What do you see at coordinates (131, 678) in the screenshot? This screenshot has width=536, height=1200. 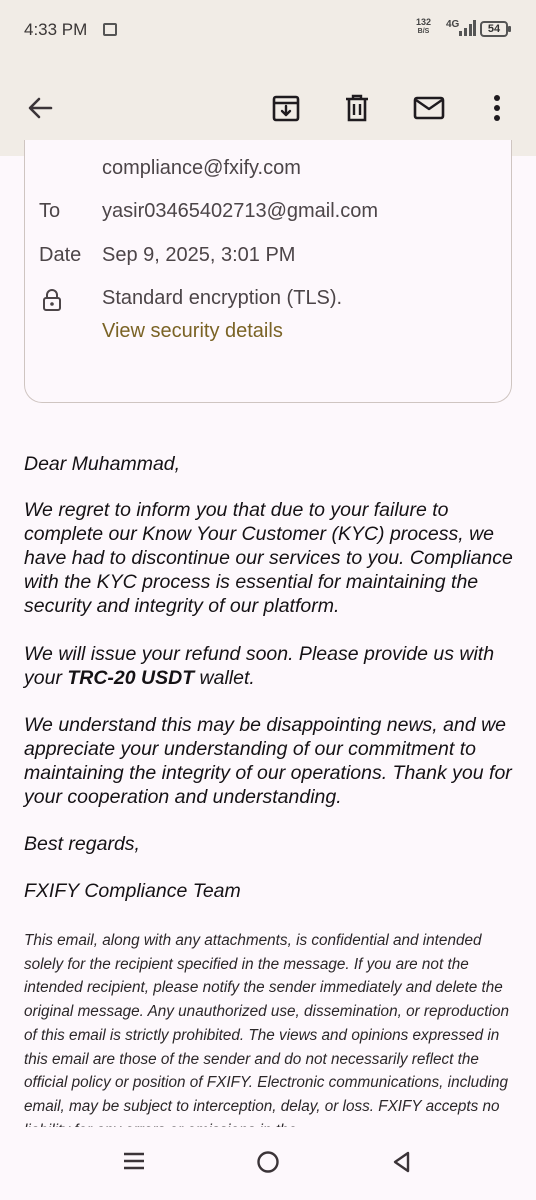 I see `wallet-type: TRC-20 USDT` at bounding box center [131, 678].